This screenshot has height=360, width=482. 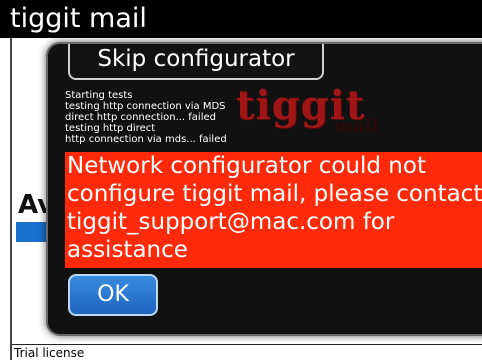 I want to click on trial-license-label: Trial license, so click(x=49, y=353).